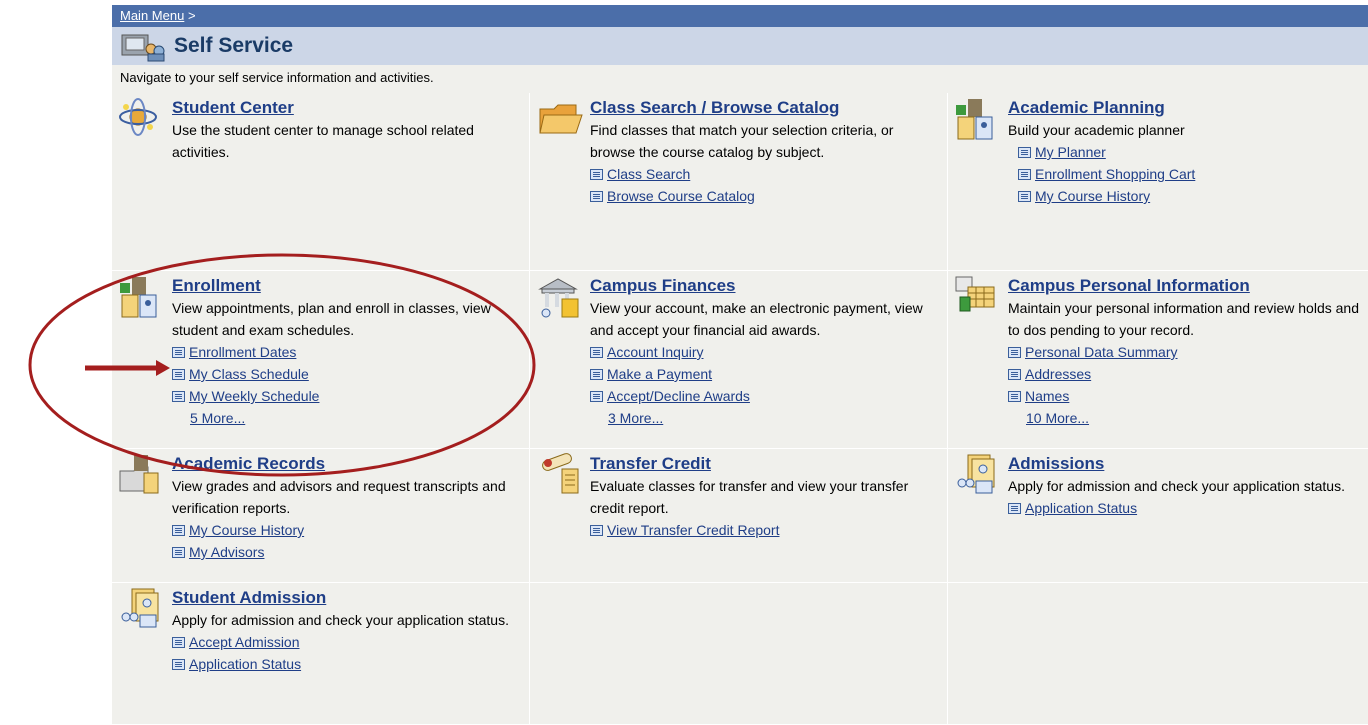 This screenshot has height=725, width=1368. Describe the element at coordinates (346, 108) in the screenshot. I see `student-center-title-link: Student Center` at that location.